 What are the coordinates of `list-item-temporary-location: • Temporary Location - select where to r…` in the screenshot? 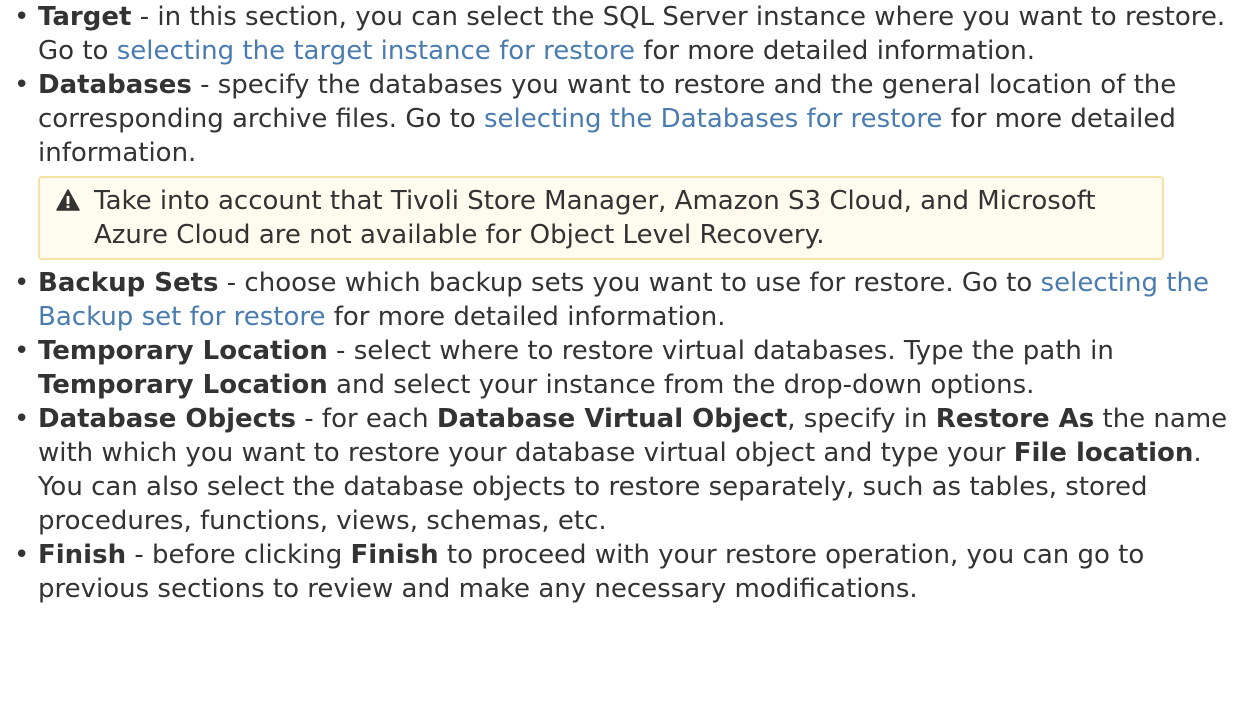 It's located at (627, 368).